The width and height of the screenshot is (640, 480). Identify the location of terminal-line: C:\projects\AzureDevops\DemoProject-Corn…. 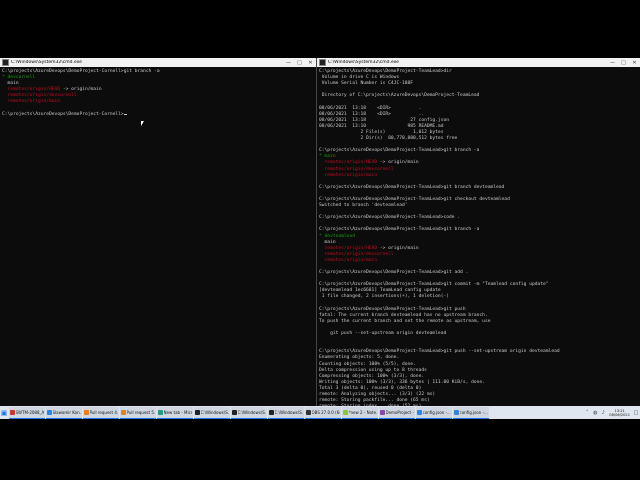
(158, 115).